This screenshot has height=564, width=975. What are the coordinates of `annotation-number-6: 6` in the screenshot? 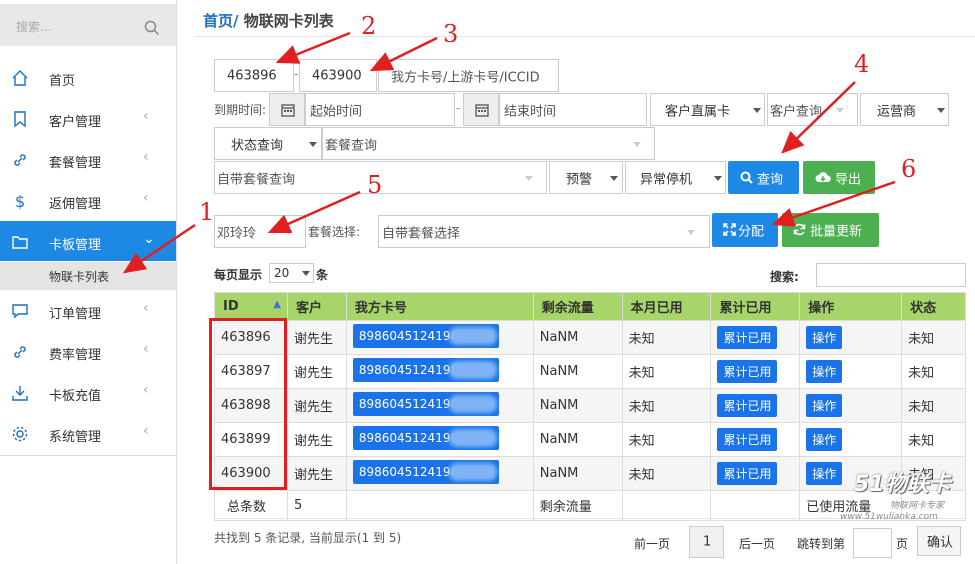 It's located at (909, 169).